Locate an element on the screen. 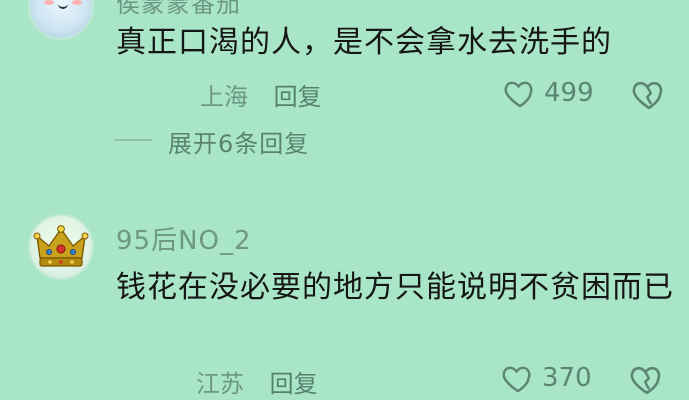  comment-author: 95后NO_2 is located at coordinates (184, 238).